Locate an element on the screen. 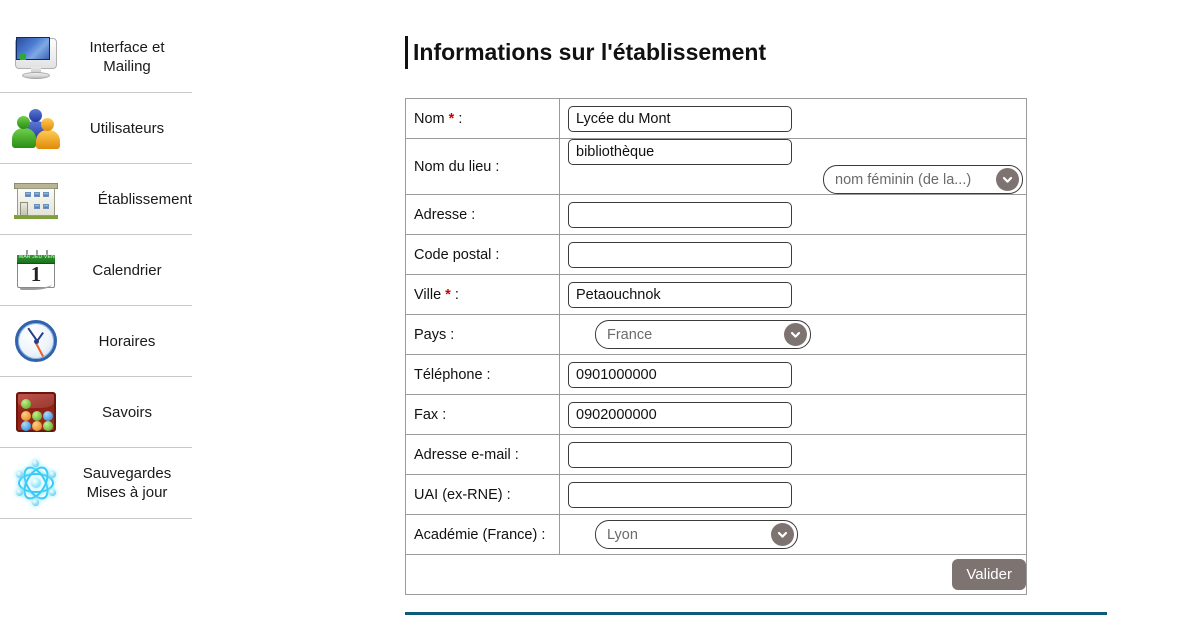 This screenshot has height=629, width=1197. table-row: Valider is located at coordinates (716, 574).